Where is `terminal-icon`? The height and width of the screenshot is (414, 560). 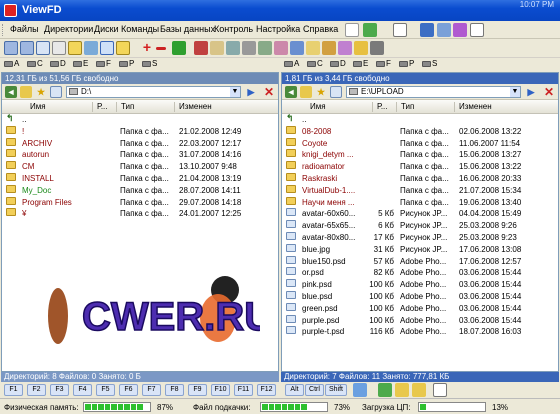
terminal-icon is located at coordinates (297, 48).